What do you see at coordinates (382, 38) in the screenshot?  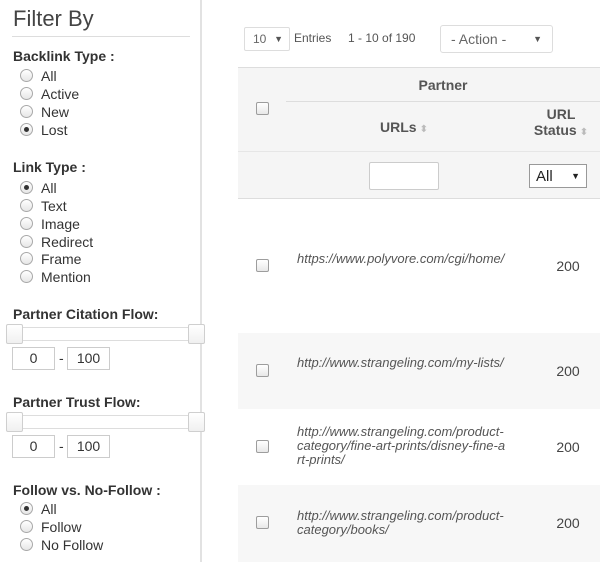 I see `entries-range: 1 - 10 of 190` at bounding box center [382, 38].